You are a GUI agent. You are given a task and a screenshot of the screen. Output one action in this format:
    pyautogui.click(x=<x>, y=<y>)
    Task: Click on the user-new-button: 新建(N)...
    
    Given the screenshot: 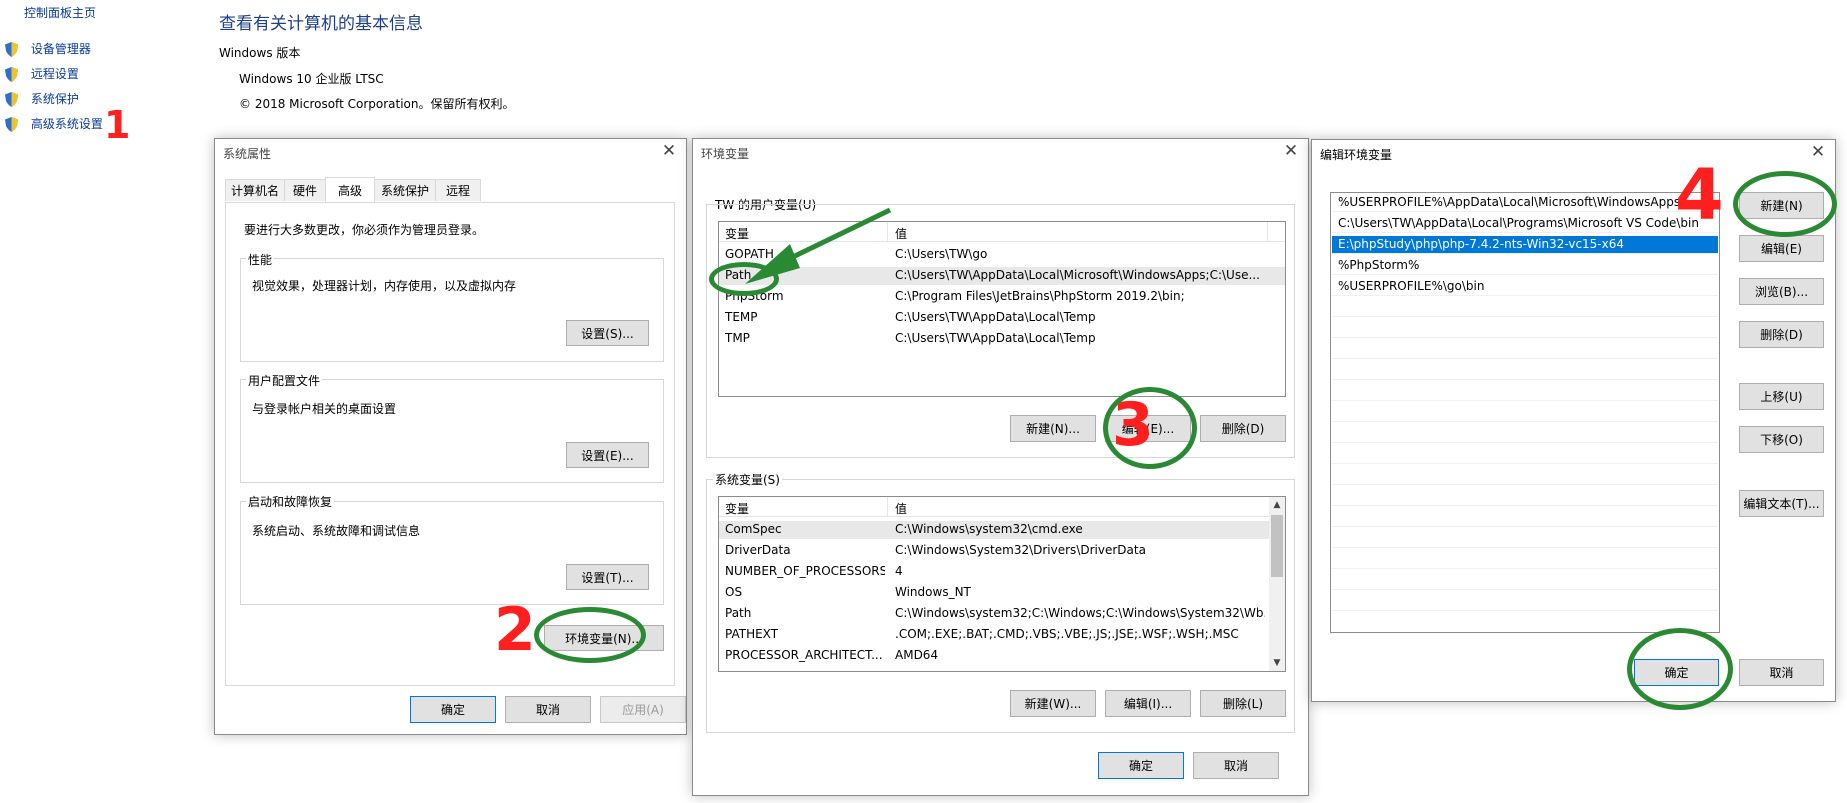 What is the action you would take?
    pyautogui.click(x=1053, y=428)
    